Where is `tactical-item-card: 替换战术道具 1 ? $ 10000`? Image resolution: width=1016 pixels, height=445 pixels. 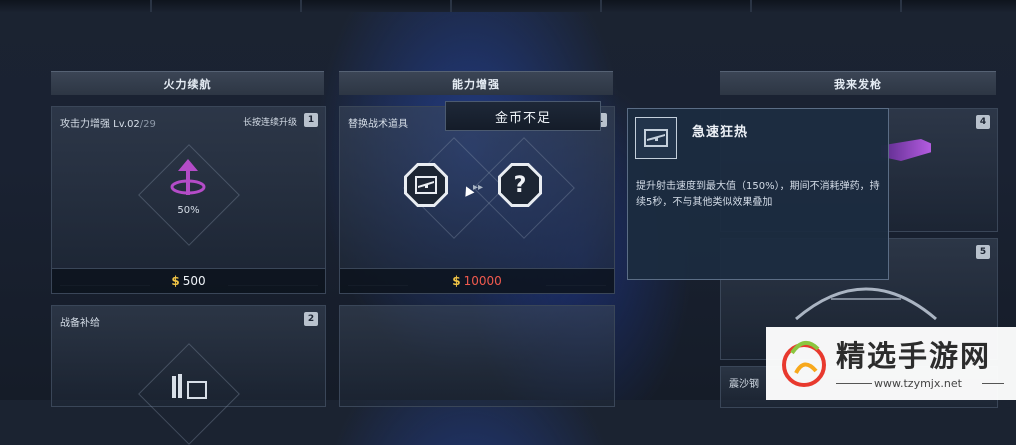 tactical-item-card: 替换战术道具 1 ? $ 10000 is located at coordinates (477, 200).